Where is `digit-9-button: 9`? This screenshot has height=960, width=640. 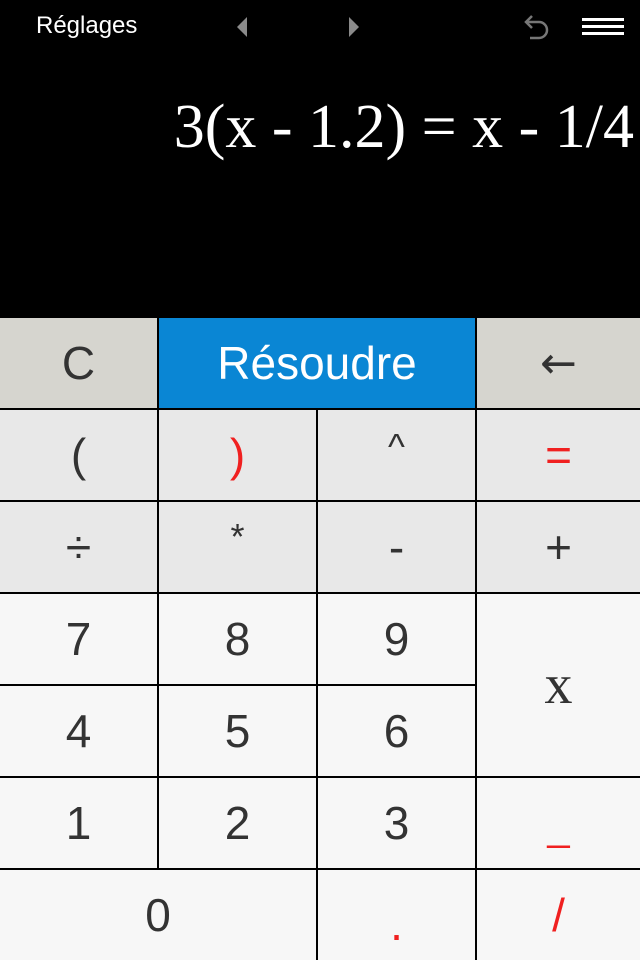
digit-9-button: 9 is located at coordinates (396, 639).